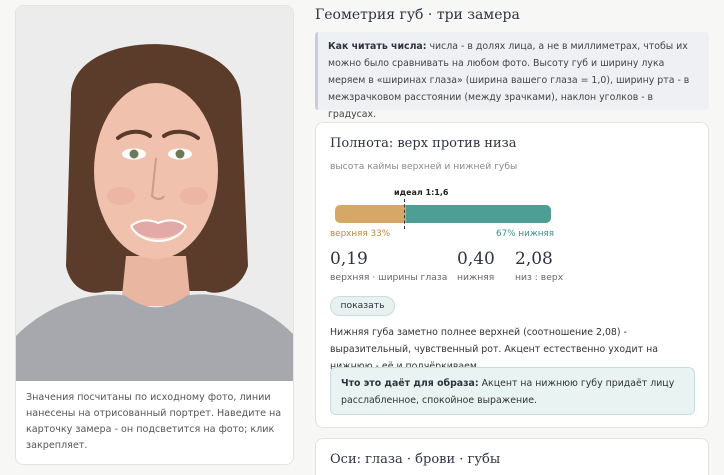  What do you see at coordinates (417, 15) in the screenshot?
I see `page-title: Геометрия губ · три замера` at bounding box center [417, 15].